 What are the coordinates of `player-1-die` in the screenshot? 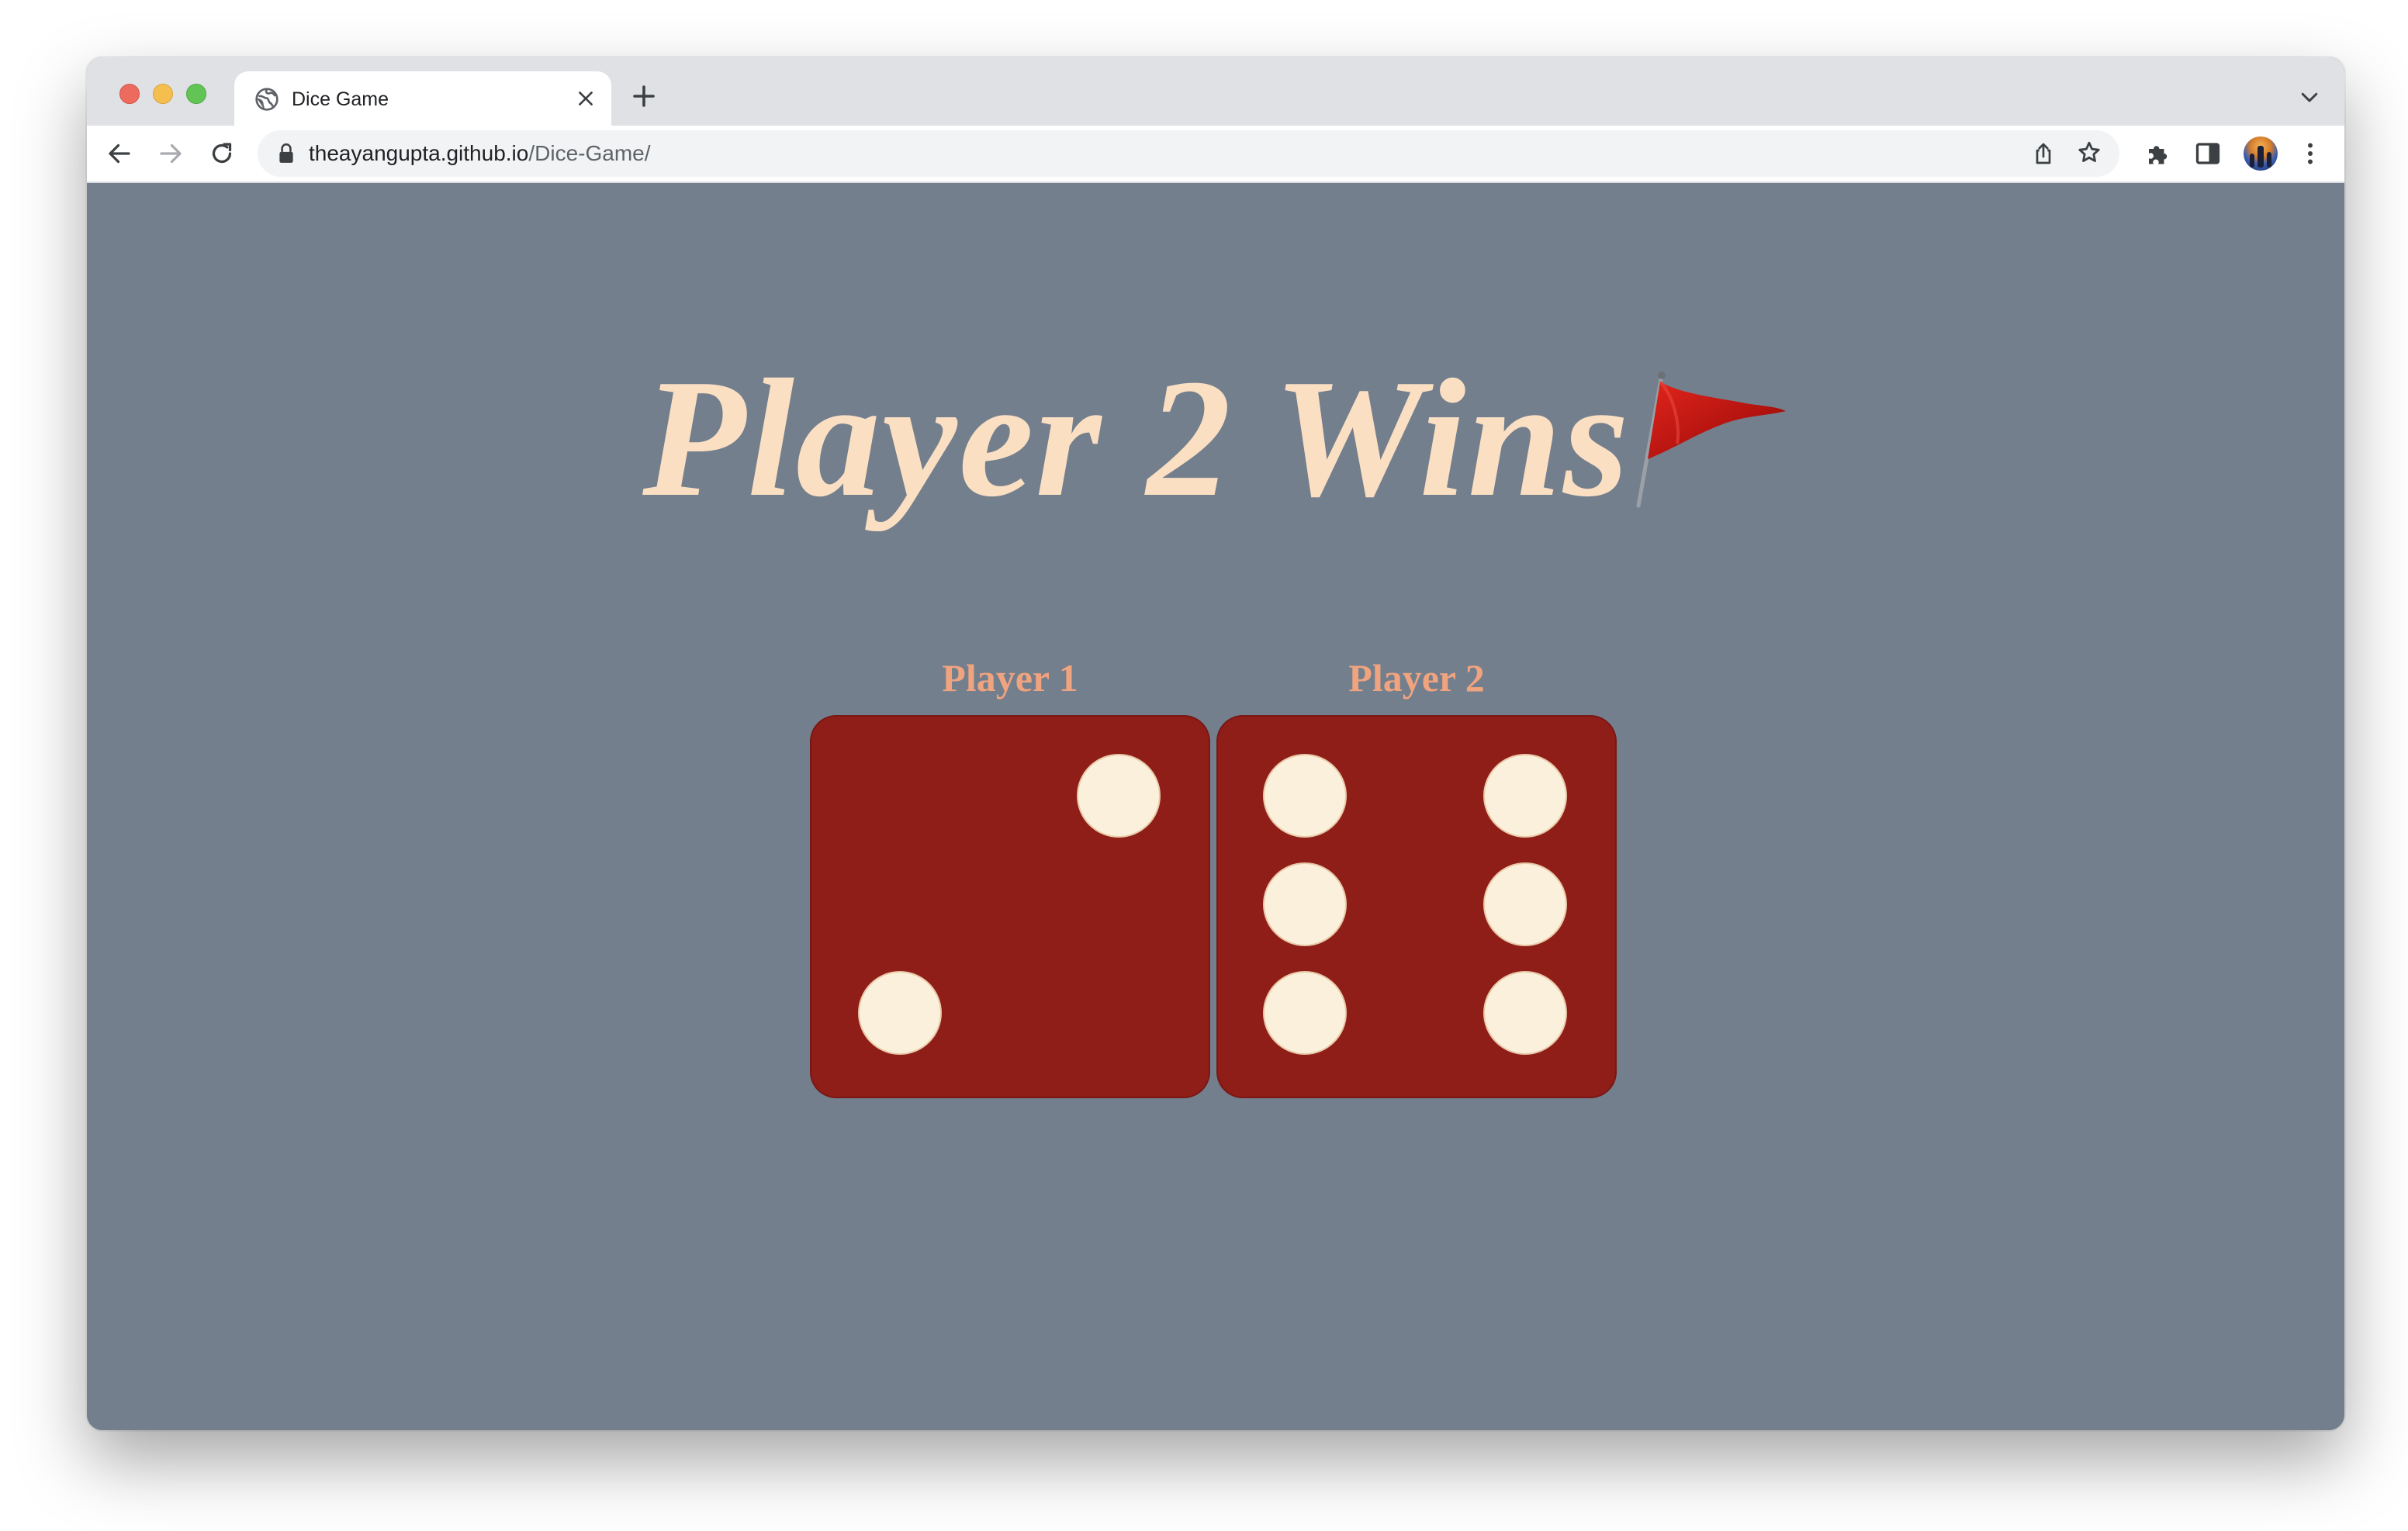 It's located at (1010, 906).